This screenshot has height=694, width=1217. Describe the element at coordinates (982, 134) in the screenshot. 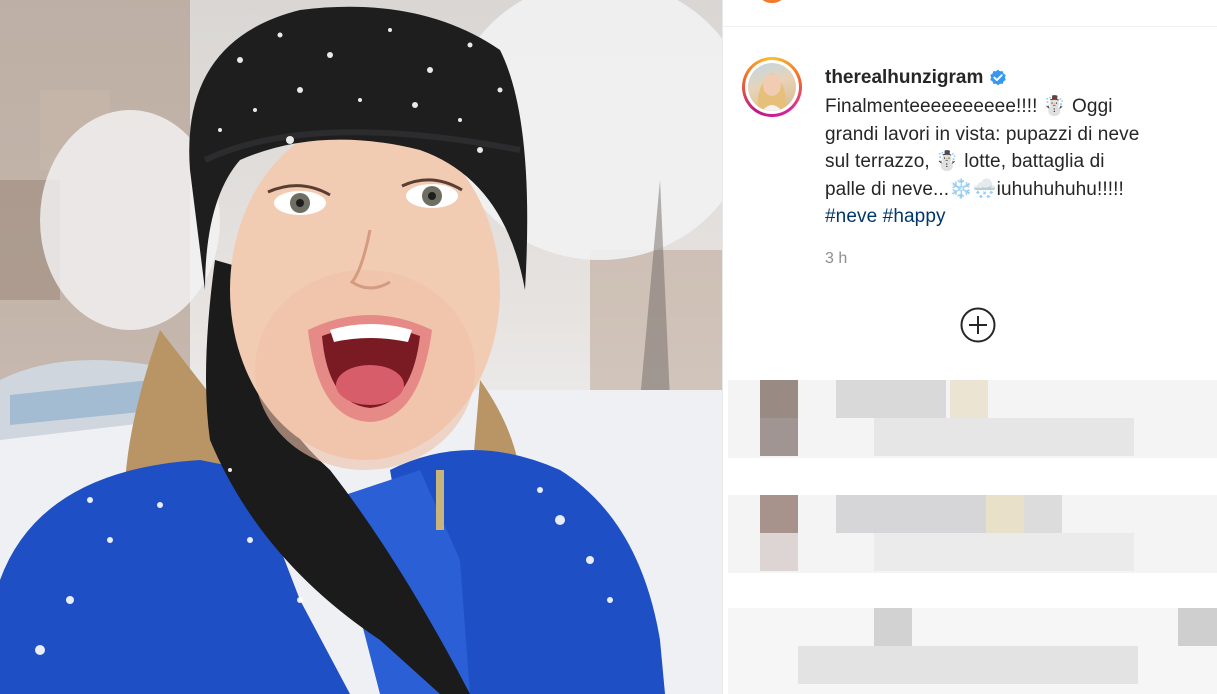

I see `caption-line: grandi lavori in vista: pupazzi di neve` at that location.